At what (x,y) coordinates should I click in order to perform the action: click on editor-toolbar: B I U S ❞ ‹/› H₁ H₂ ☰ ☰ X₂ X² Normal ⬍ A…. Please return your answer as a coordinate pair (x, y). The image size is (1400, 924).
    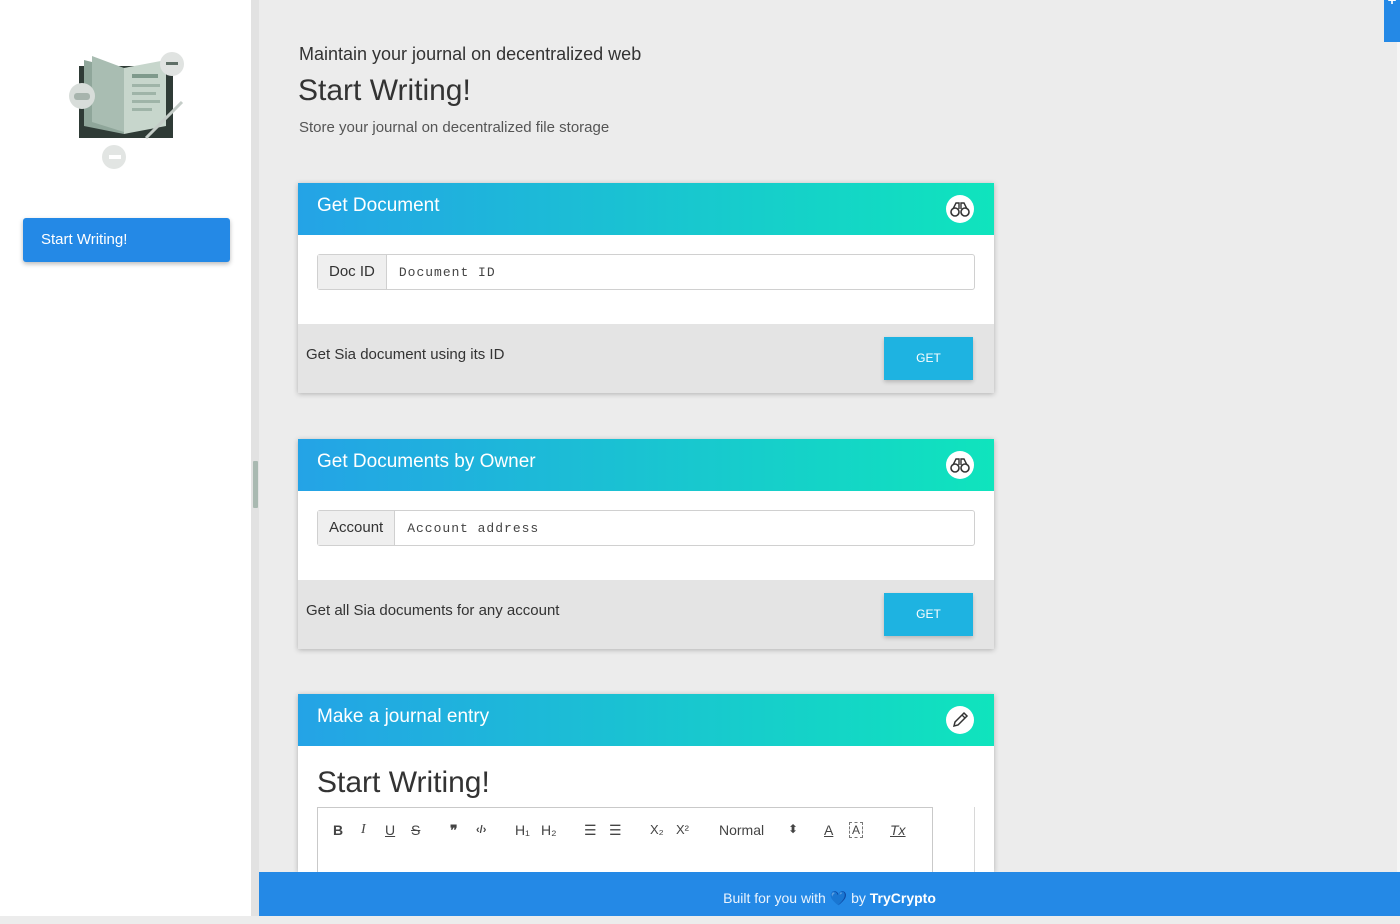
    Looking at the image, I should click on (625, 842).